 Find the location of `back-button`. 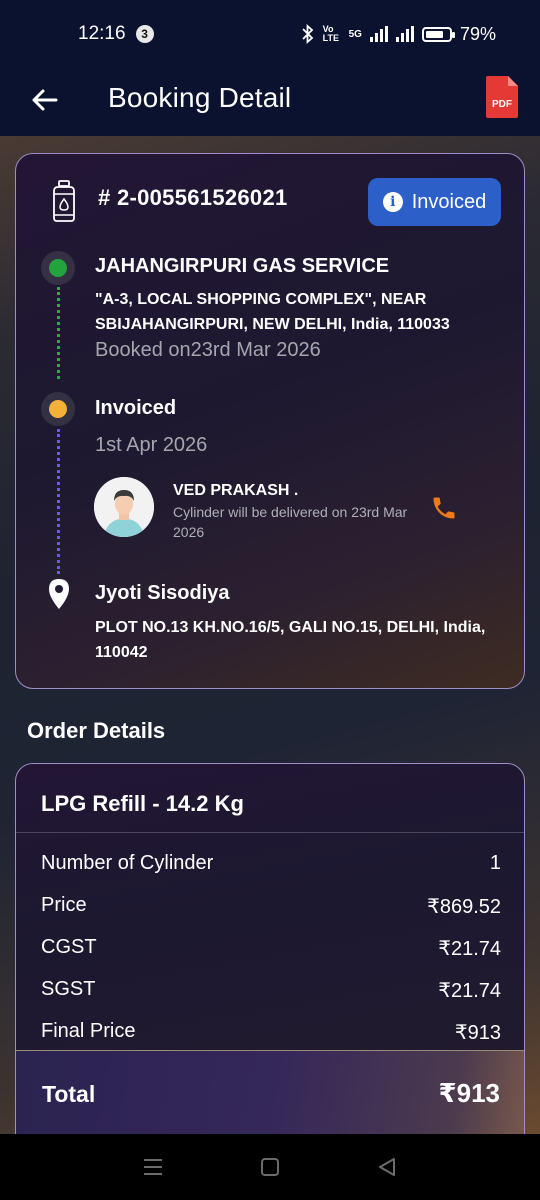

back-button is located at coordinates (44, 100).